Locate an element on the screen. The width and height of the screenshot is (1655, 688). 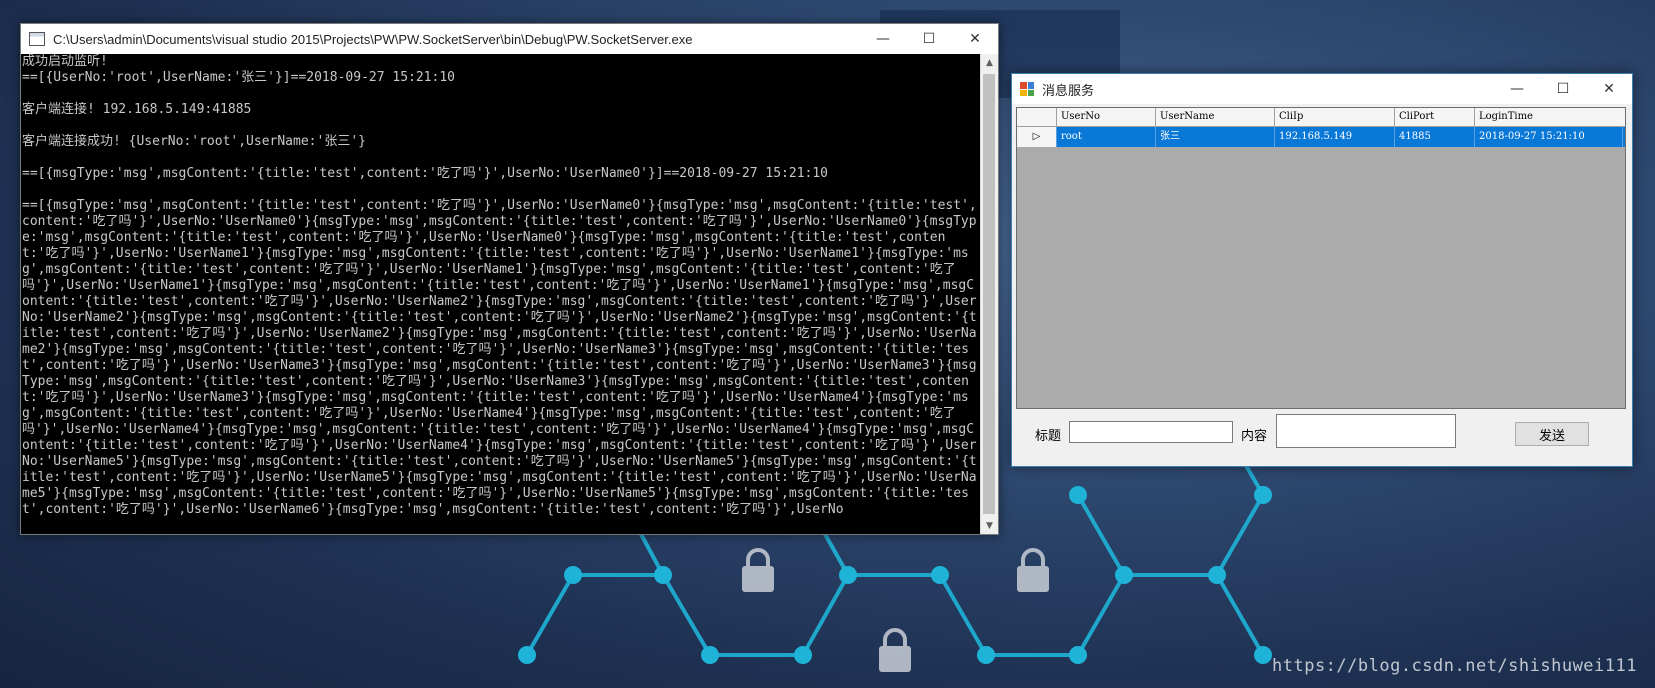
cell-cliip: 192.168.5.149 is located at coordinates (1335, 137).